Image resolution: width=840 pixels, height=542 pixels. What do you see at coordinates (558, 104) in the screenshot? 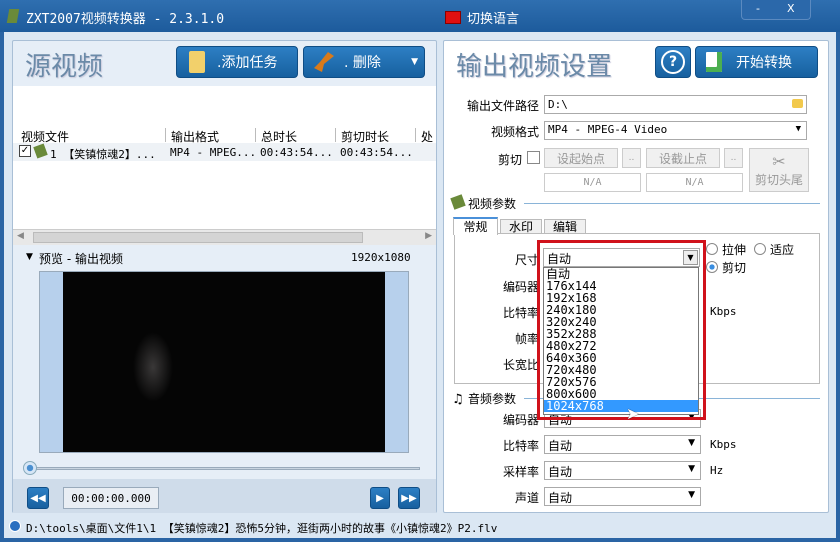
I see `output-path-value: D:\` at bounding box center [558, 104].